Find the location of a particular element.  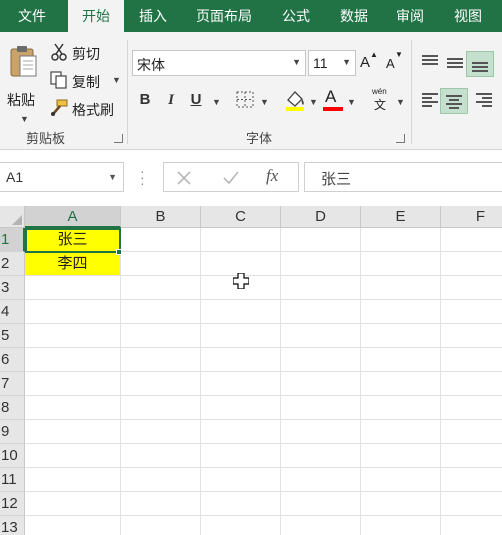

row-header-1: 1 is located at coordinates (12, 240).